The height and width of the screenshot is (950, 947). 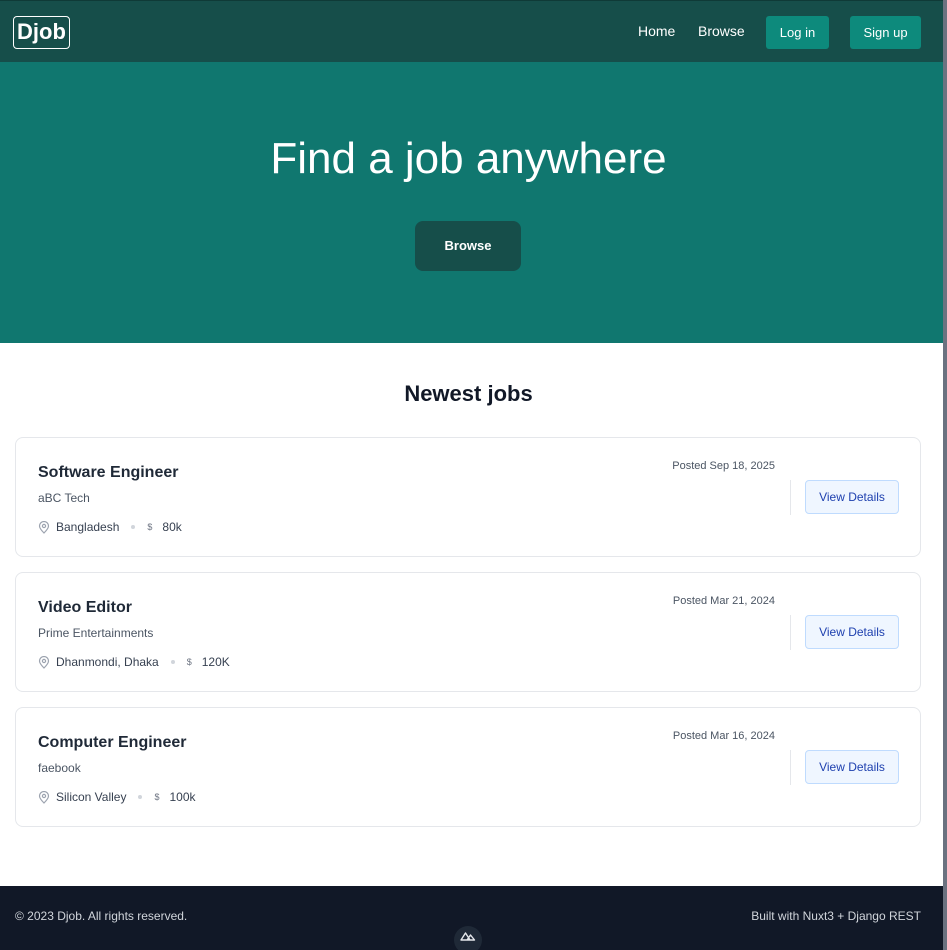 I want to click on hero-title: Find a job anywhere, so click(x=468, y=158).